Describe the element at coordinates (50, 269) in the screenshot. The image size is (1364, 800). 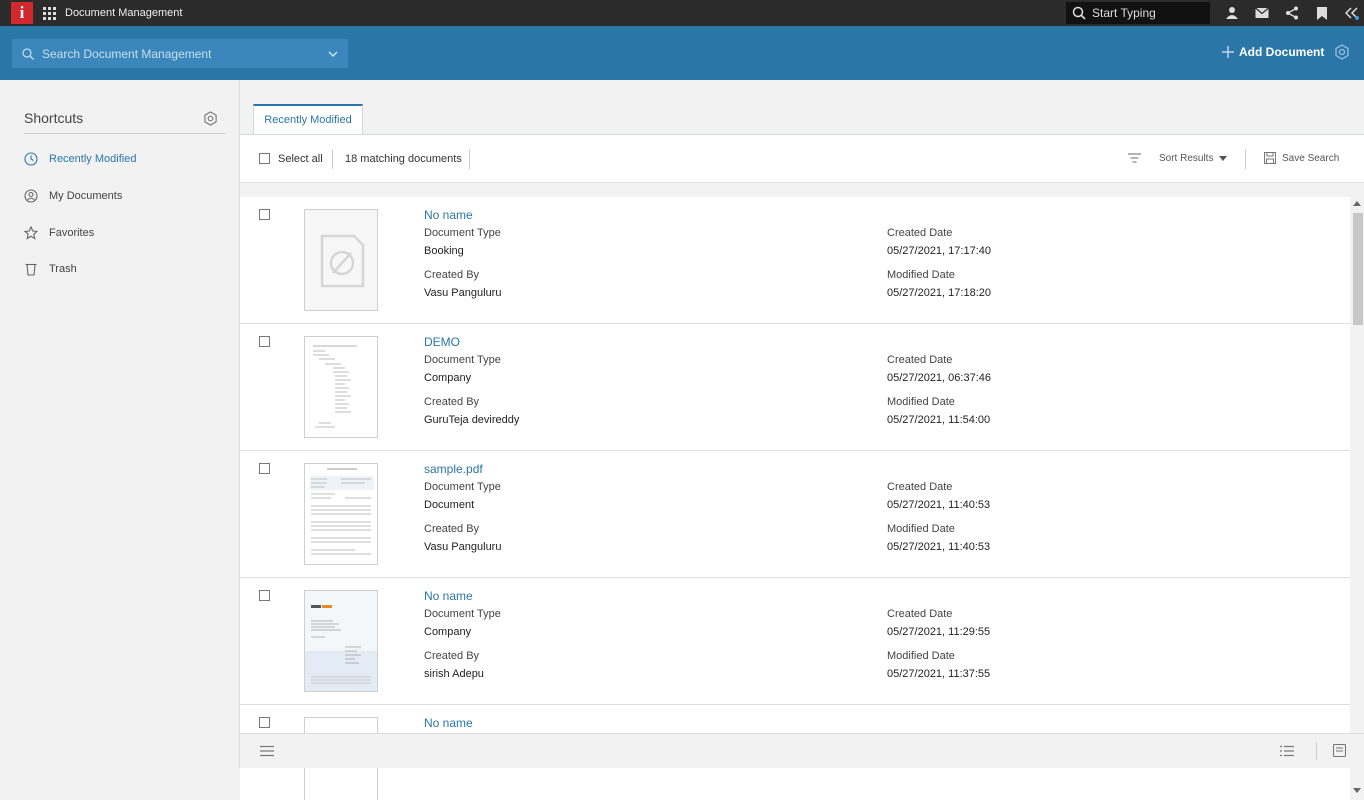
I see `sidebar-item-trash: Trash` at that location.